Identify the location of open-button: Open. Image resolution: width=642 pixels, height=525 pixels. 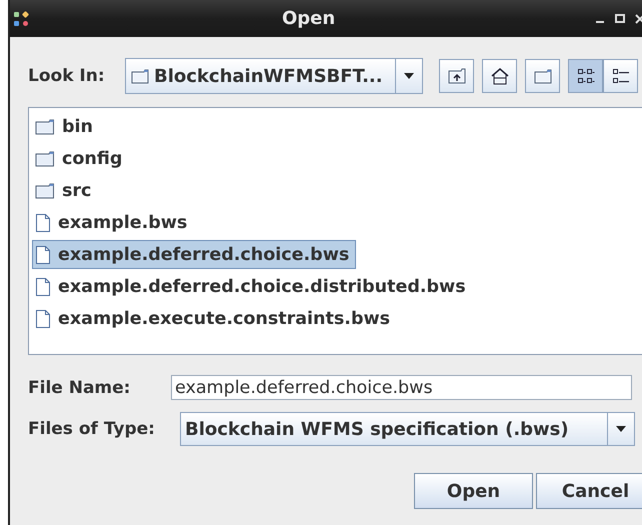
(473, 491).